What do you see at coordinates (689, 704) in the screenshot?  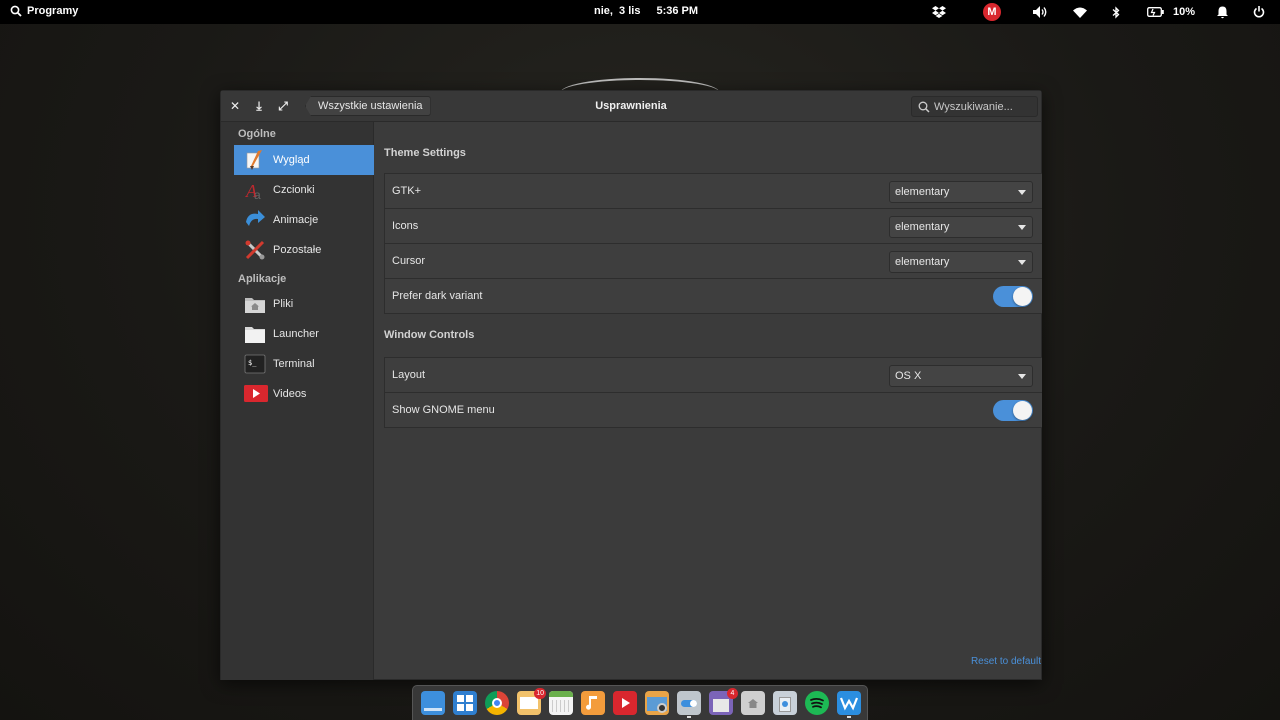 I see `settings-icon` at bounding box center [689, 704].